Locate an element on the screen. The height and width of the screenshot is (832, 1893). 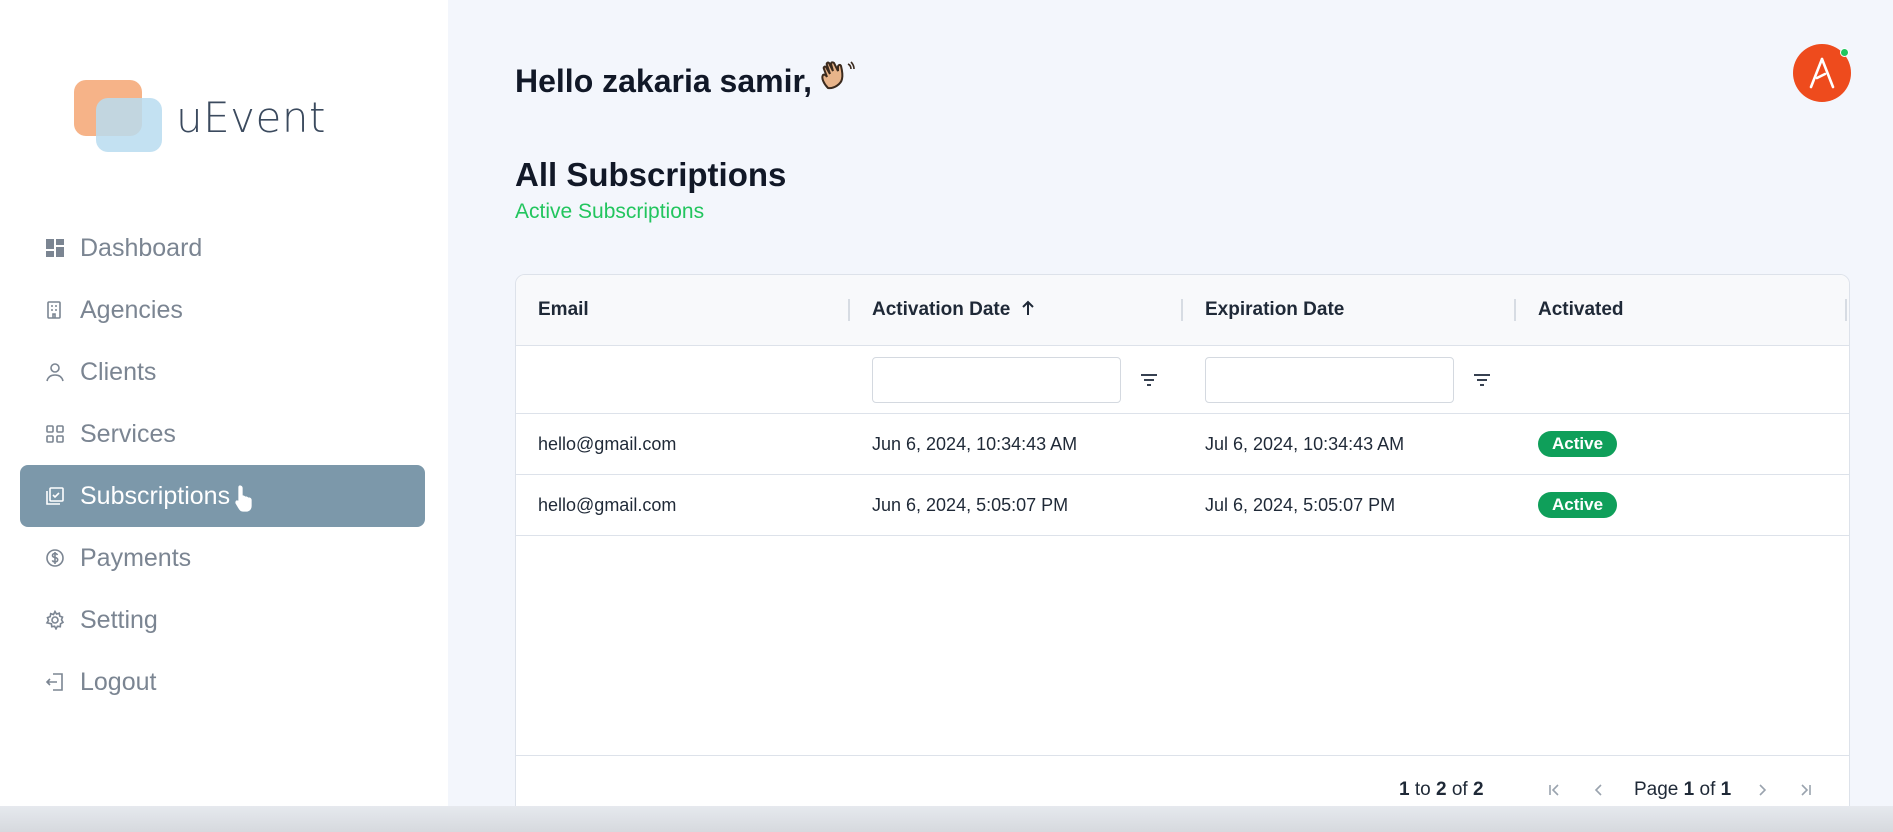
hand-cursor-icon is located at coordinates (245, 501).